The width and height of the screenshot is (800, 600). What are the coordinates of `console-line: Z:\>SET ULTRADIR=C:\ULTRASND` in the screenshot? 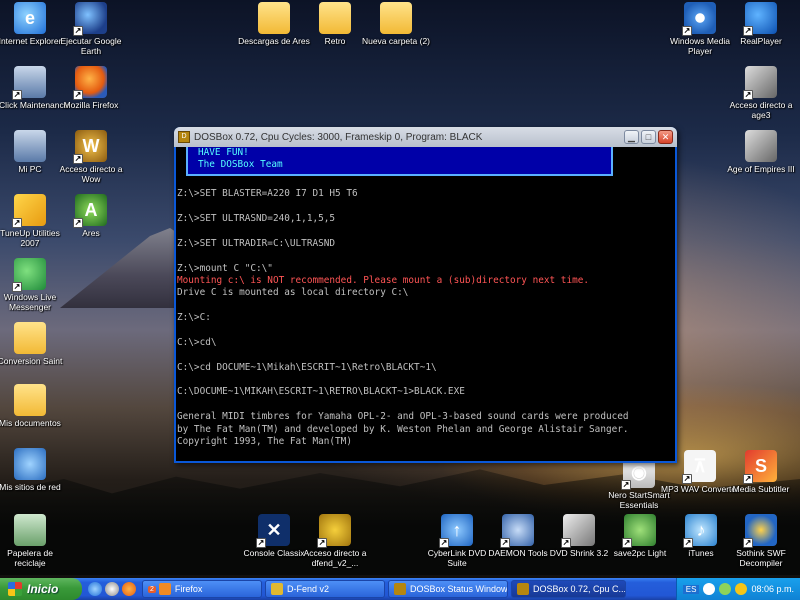 It's located at (256, 243).